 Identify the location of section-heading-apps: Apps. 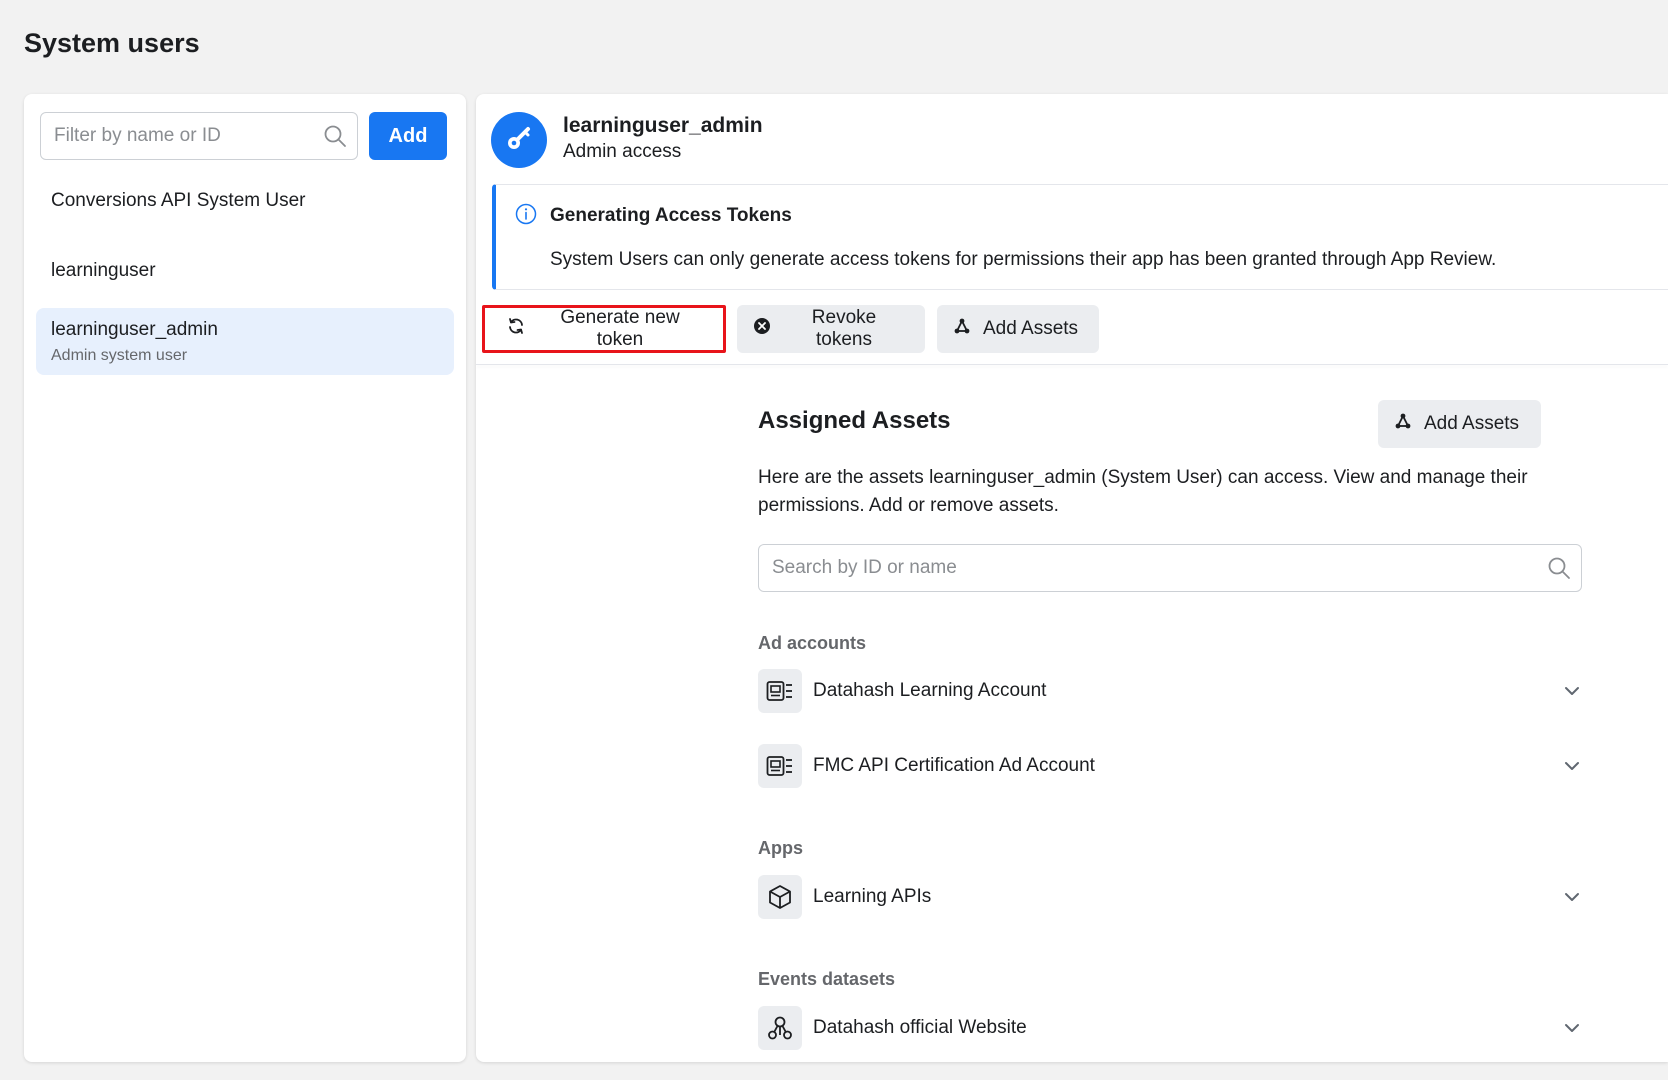
(780, 848).